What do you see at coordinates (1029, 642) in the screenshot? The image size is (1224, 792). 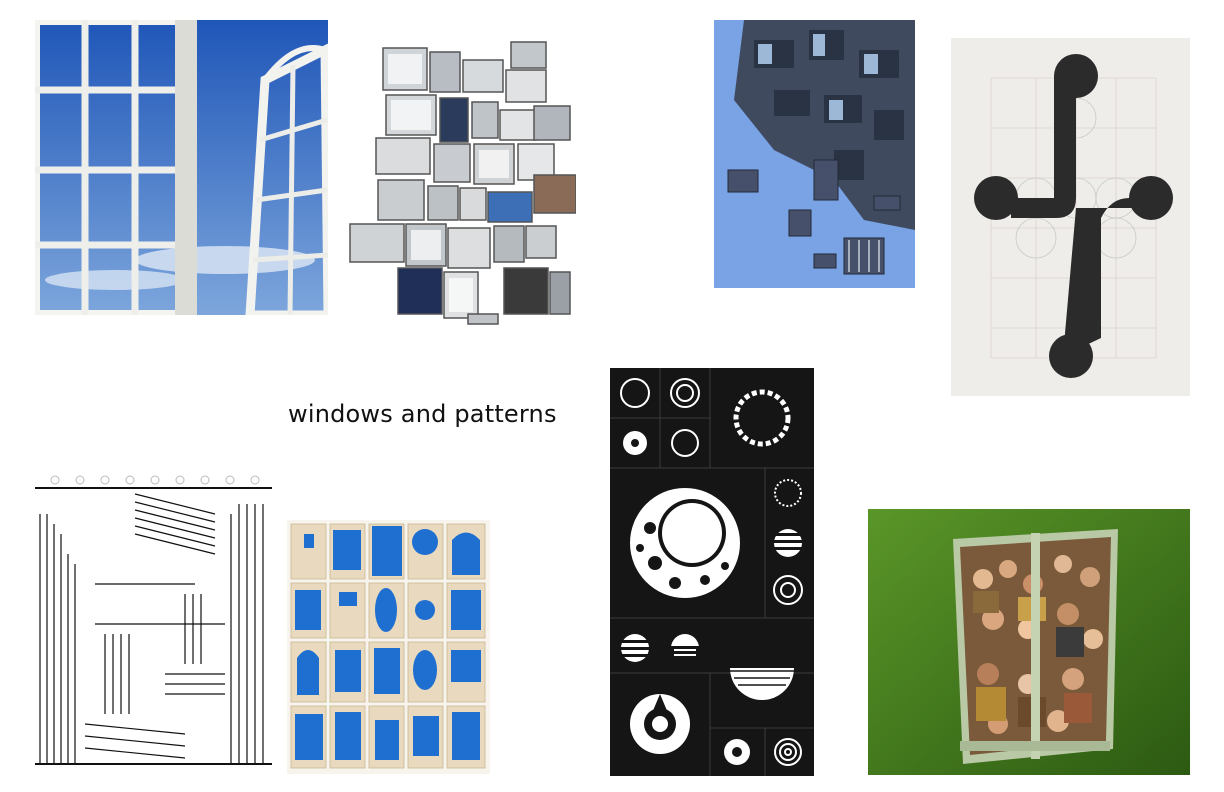 I see `image-crowd-window` at bounding box center [1029, 642].